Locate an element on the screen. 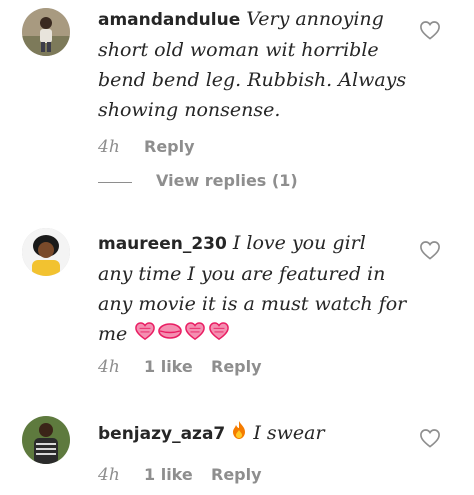 Image resolution: width=474 pixels, height=495 pixels. fire-icon is located at coordinates (239, 434).